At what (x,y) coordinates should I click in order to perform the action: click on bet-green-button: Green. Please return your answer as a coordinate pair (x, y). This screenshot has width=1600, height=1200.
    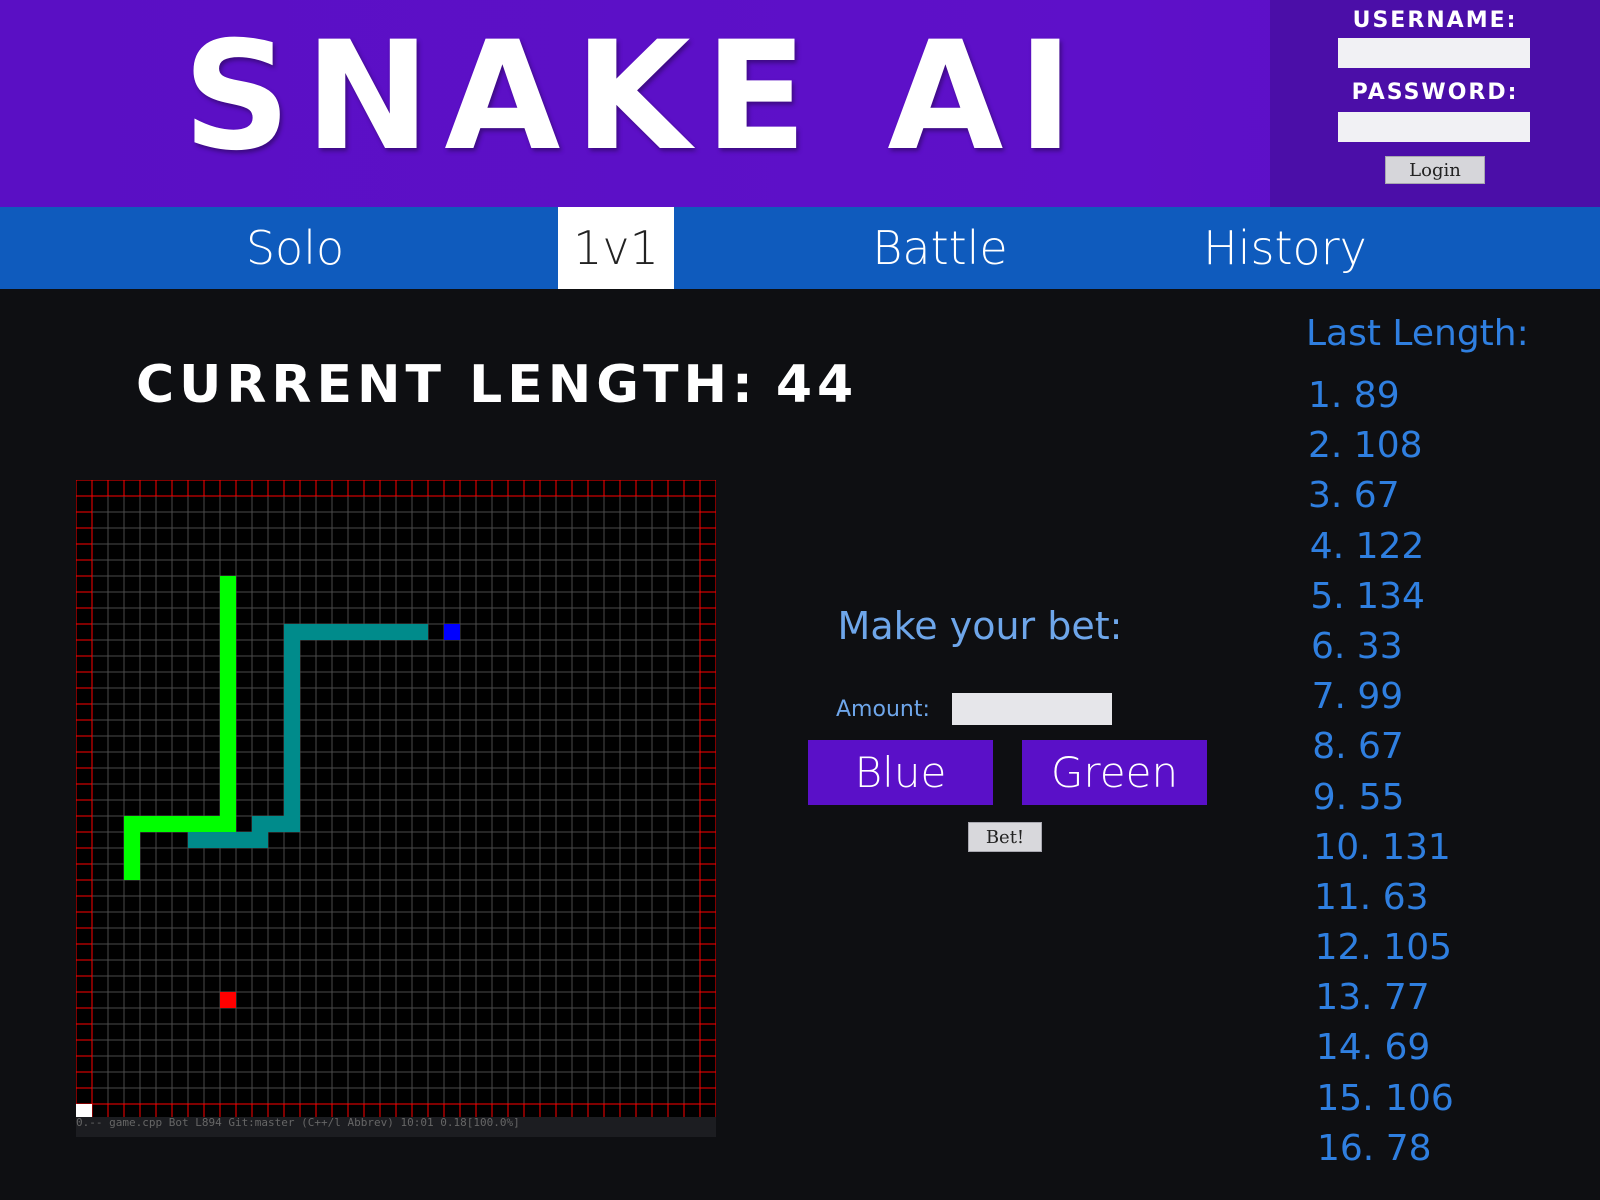
    Looking at the image, I should click on (1114, 772).